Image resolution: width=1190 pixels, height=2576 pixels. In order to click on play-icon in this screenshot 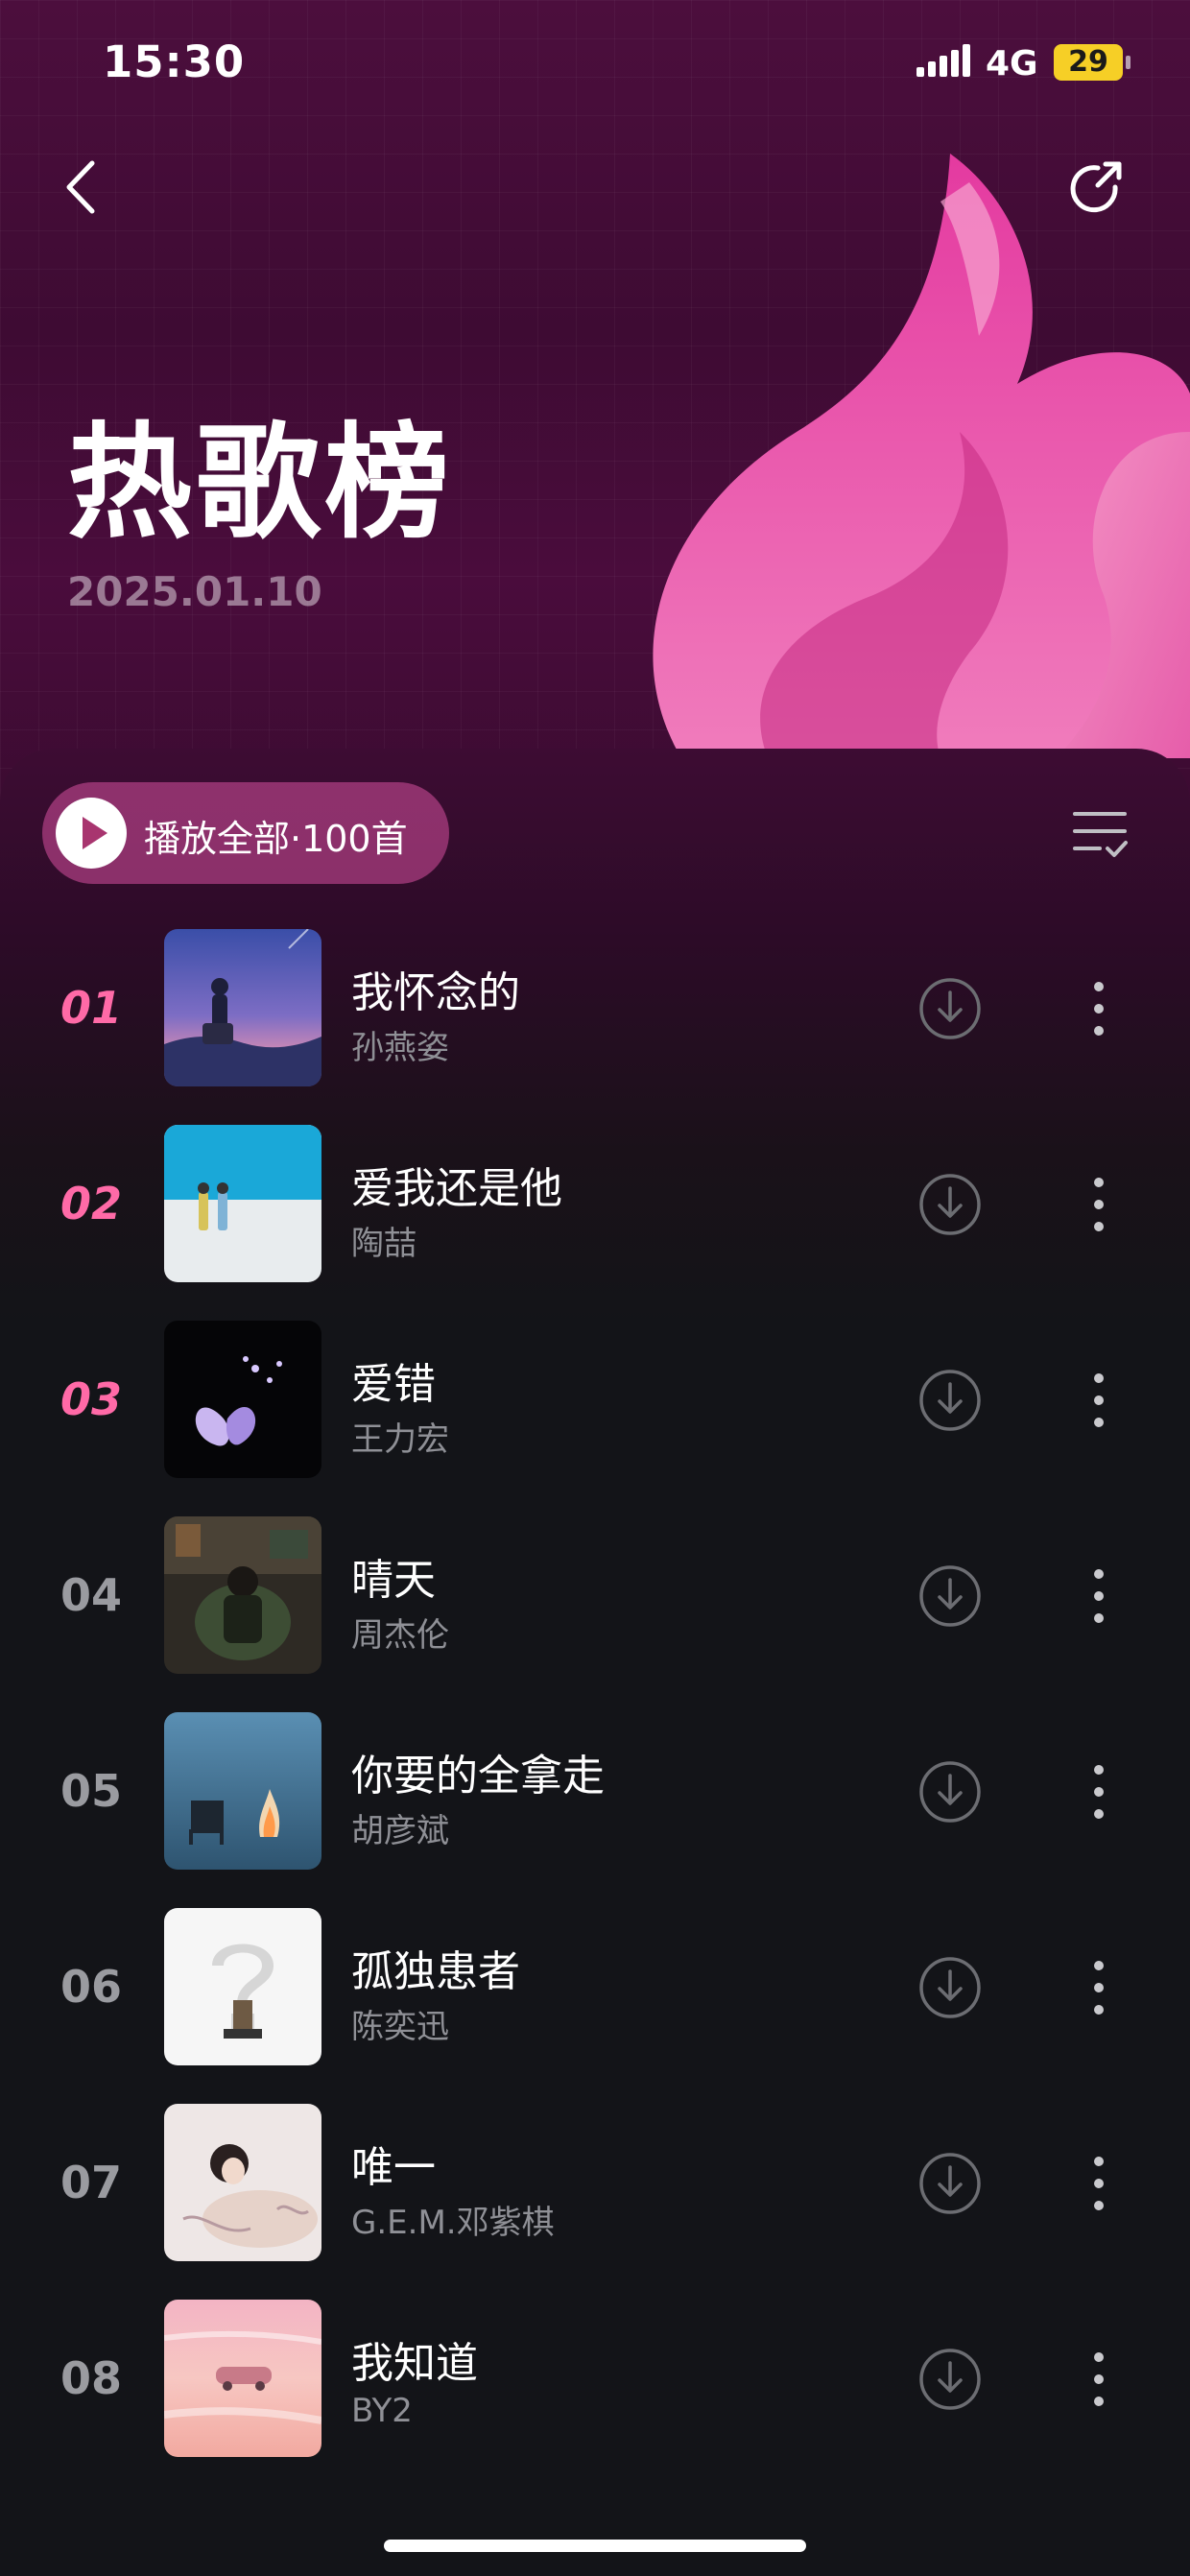, I will do `click(92, 833)`.